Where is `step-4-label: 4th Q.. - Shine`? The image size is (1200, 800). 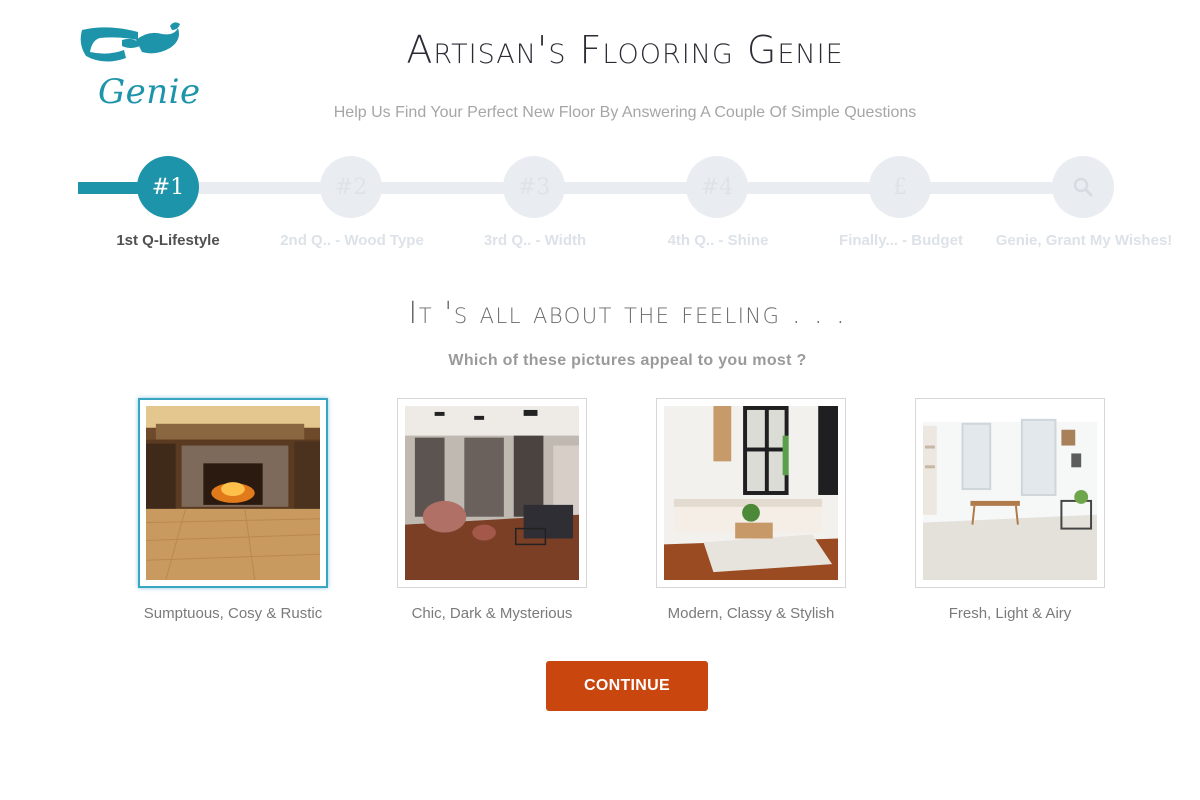 step-4-label: 4th Q.. - Shine is located at coordinates (718, 240).